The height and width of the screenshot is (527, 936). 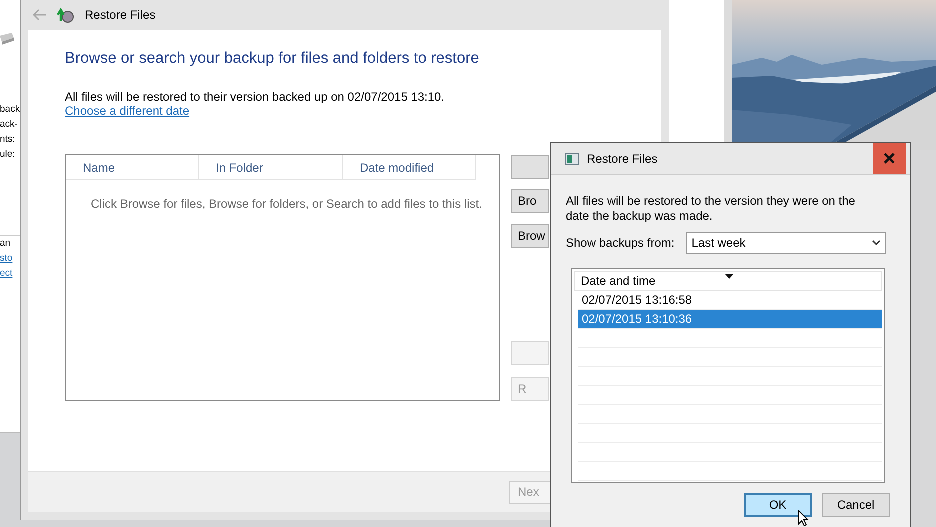 What do you see at coordinates (132, 167) in the screenshot?
I see `column-header: Name` at bounding box center [132, 167].